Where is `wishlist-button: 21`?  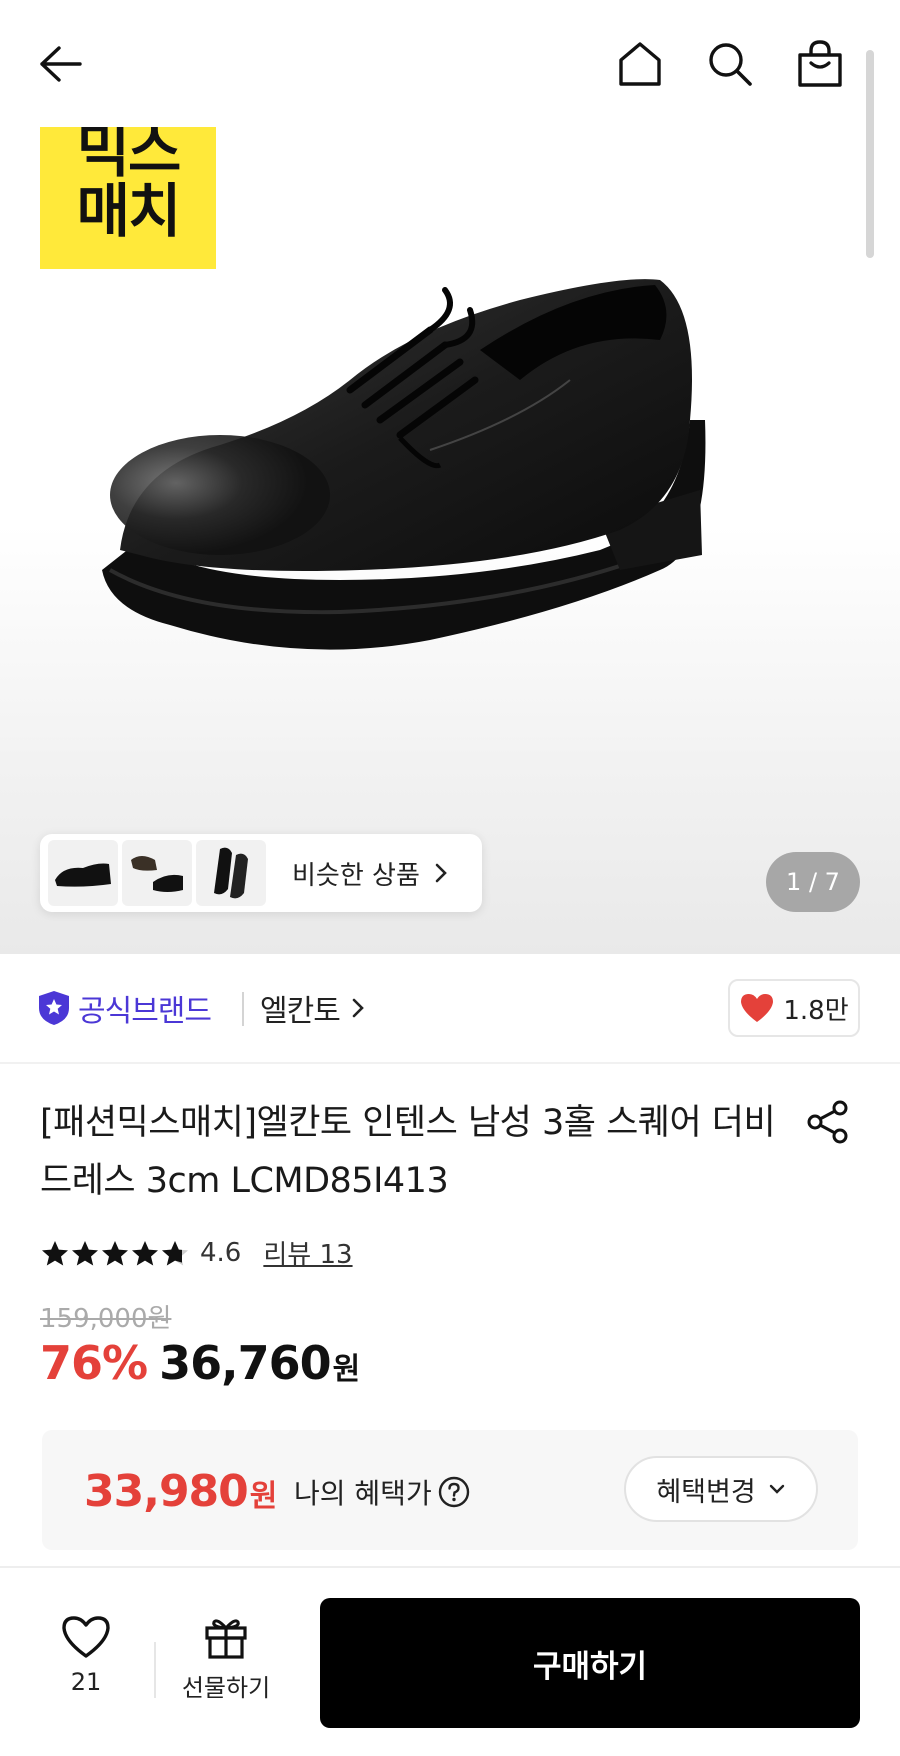
wishlist-button: 21 is located at coordinates (86, 1655).